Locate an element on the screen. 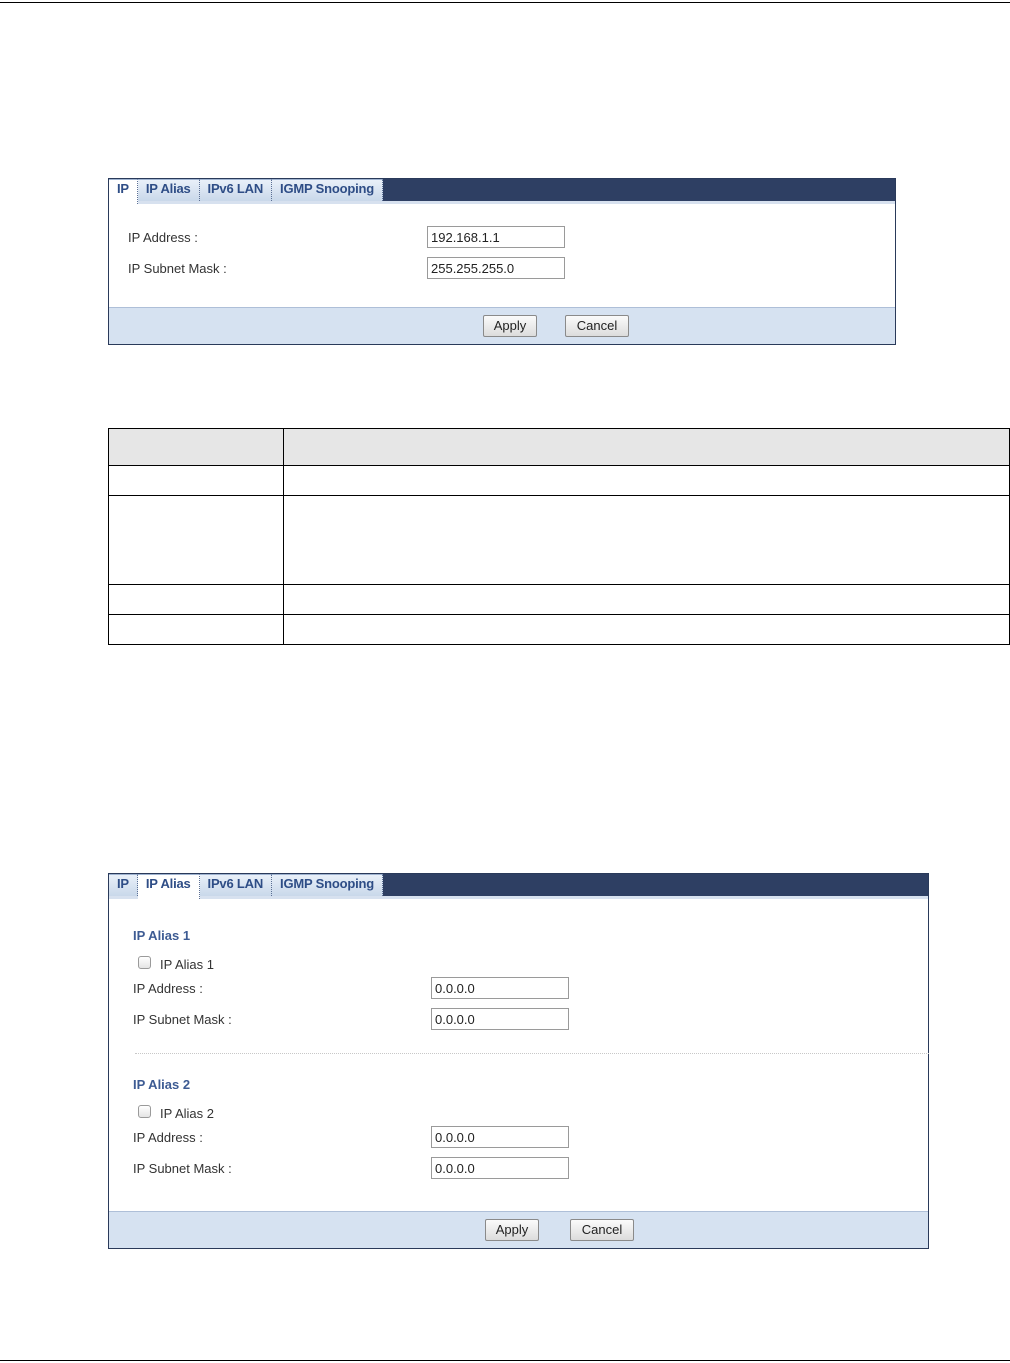  ip-subnet-mask-label: IP Subnet Mask : is located at coordinates (177, 268).